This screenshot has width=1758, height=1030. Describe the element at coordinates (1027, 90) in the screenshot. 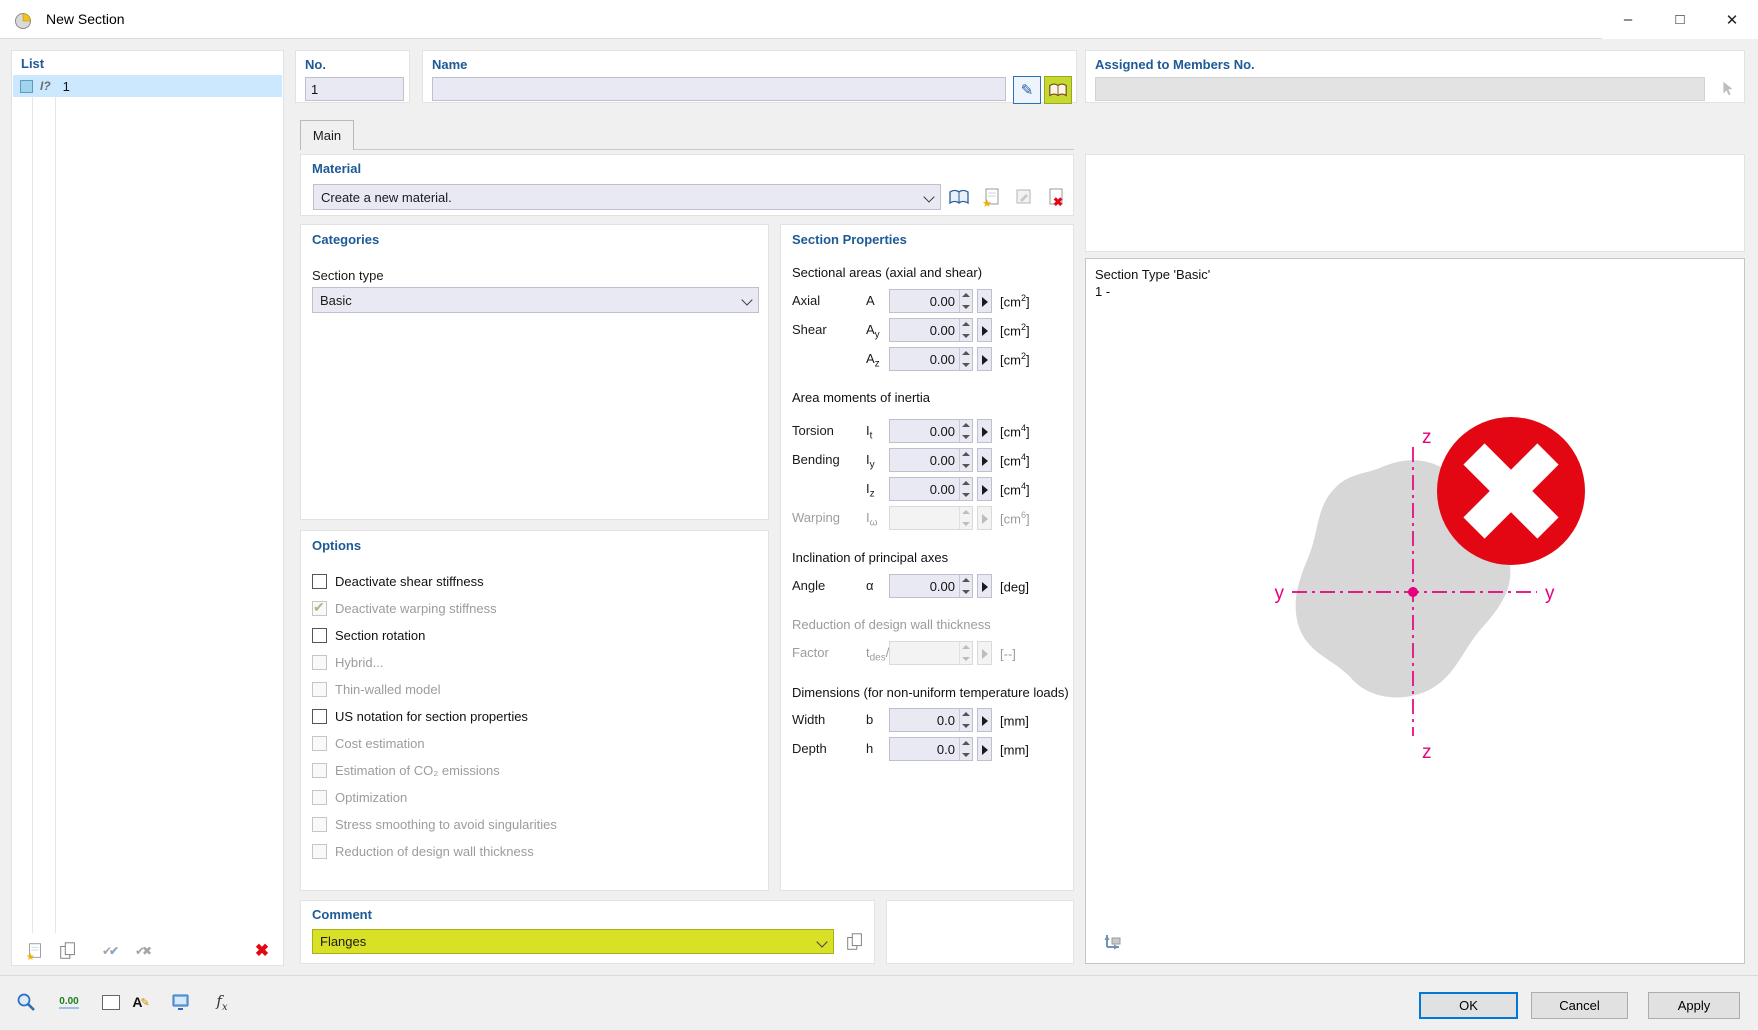

I see `edit-name-button: ✎` at that location.